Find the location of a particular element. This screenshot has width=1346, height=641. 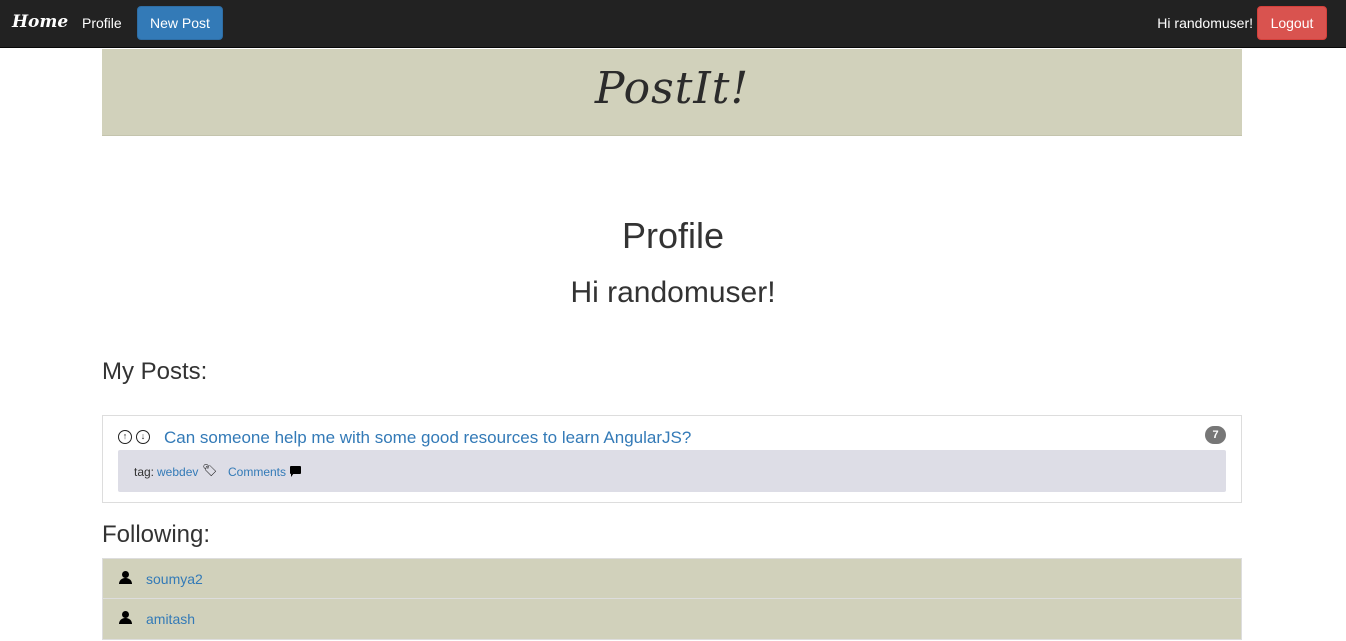

following-list: soumya2 amitash is located at coordinates (672, 599).